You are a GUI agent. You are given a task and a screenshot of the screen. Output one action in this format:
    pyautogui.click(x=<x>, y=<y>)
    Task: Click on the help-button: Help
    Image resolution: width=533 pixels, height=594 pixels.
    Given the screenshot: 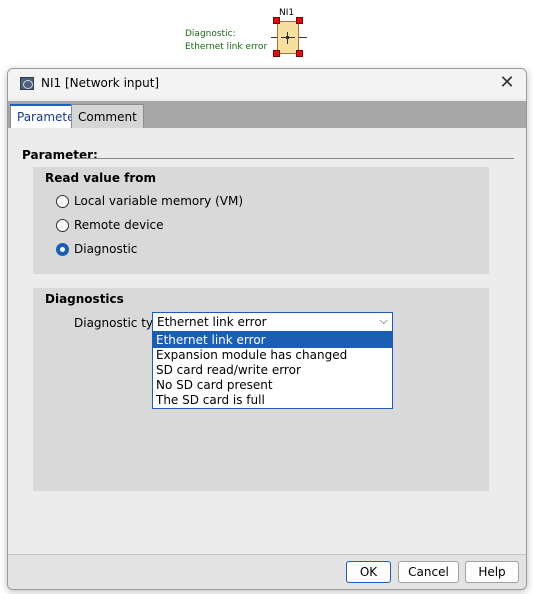 What is the action you would take?
    pyautogui.click(x=492, y=572)
    